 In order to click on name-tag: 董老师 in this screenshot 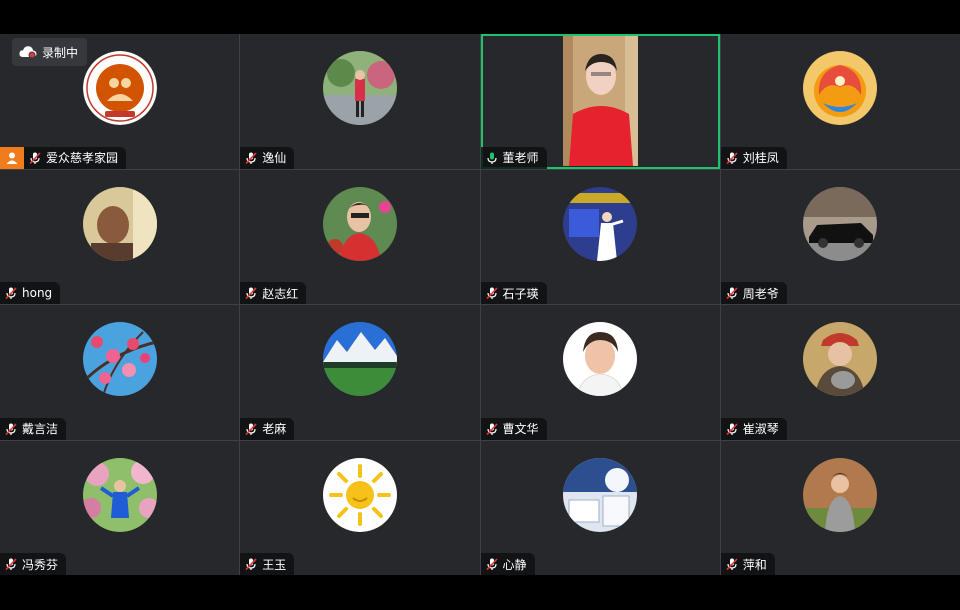, I will do `click(513, 157)`.